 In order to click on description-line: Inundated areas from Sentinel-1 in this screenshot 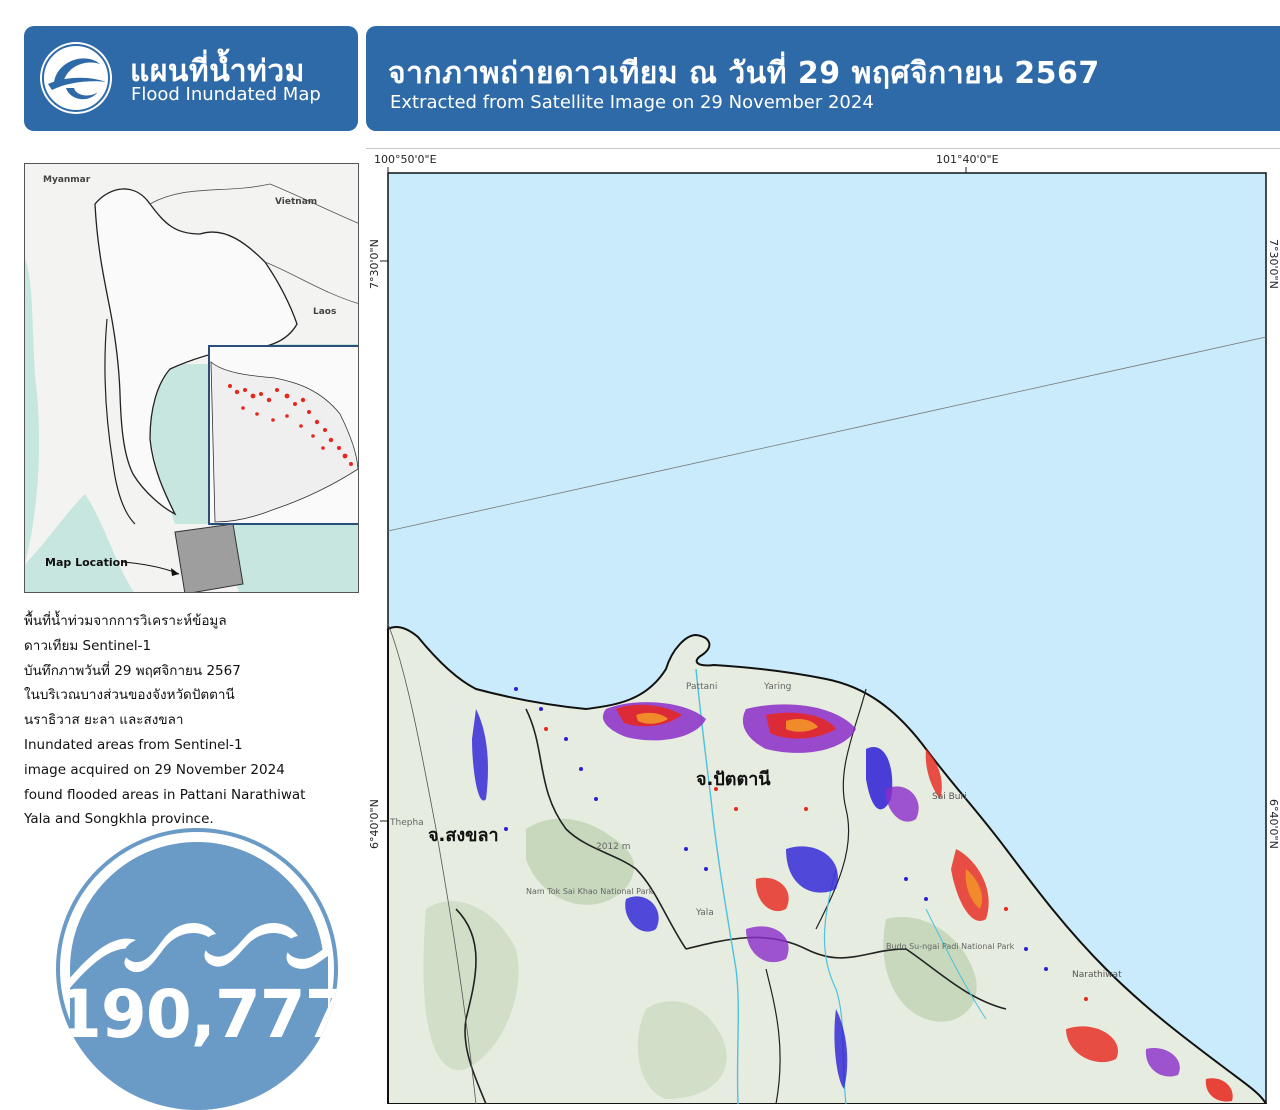, I will do `click(133, 744)`.